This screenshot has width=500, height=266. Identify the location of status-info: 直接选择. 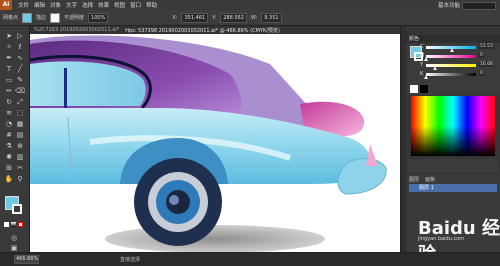
(130, 260).